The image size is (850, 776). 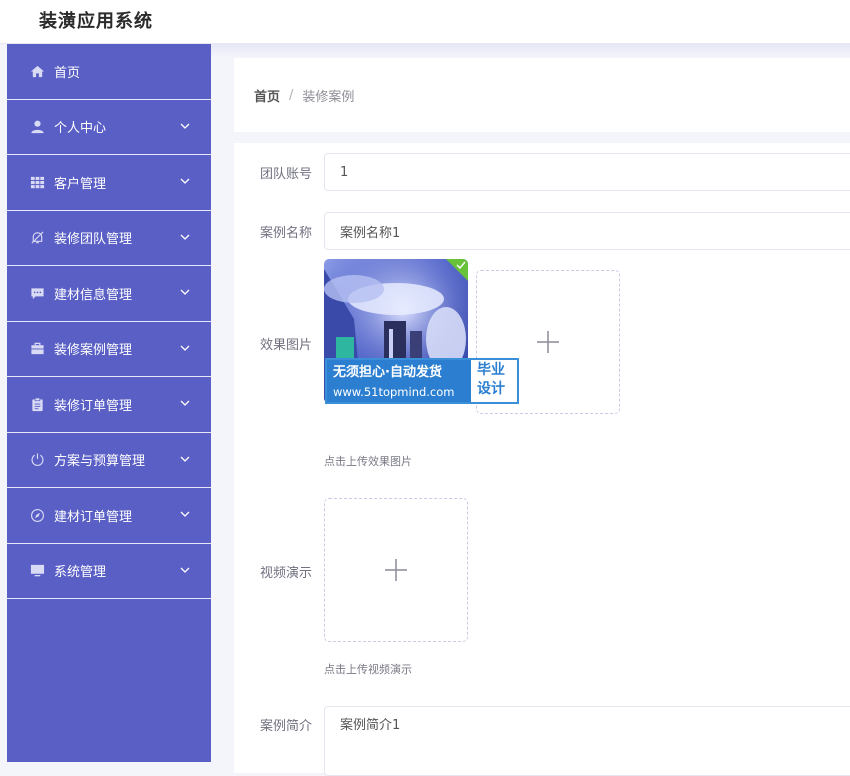 What do you see at coordinates (100, 462) in the screenshot?
I see `sidebar-item-label: 方案与预算管理` at bounding box center [100, 462].